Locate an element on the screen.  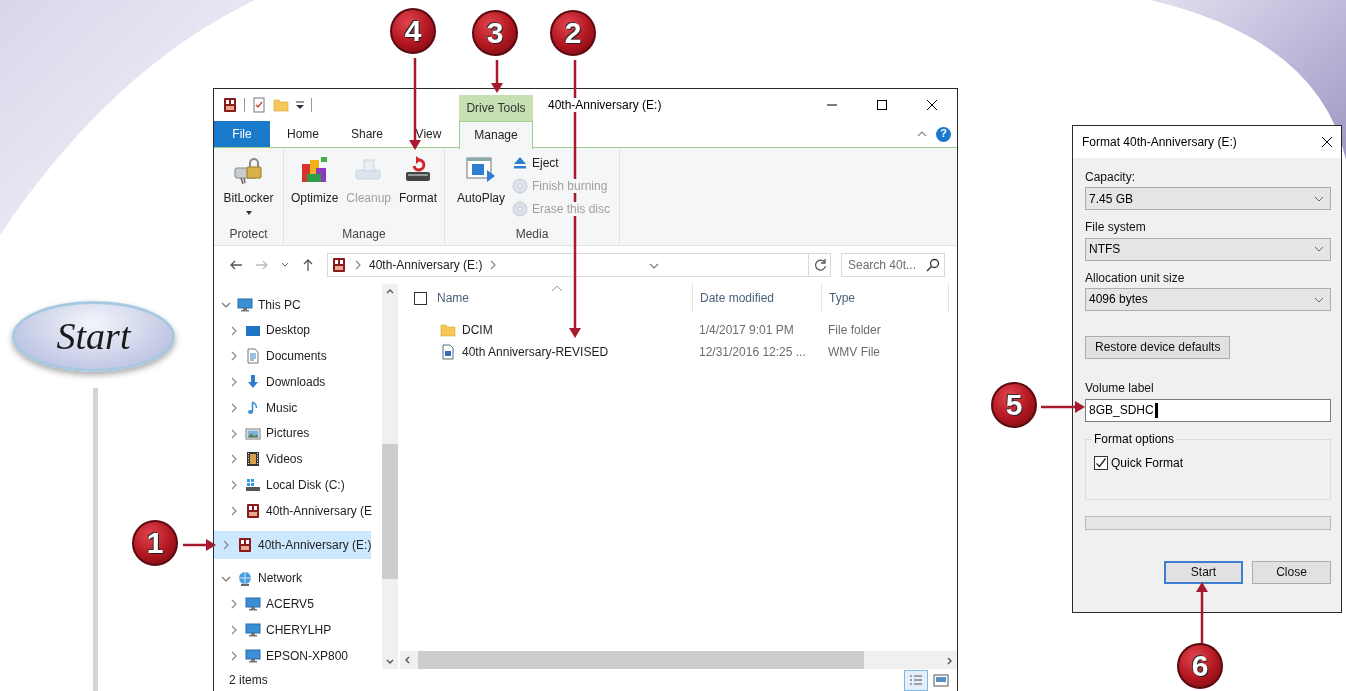
column-header: Date modified is located at coordinates (756, 298).